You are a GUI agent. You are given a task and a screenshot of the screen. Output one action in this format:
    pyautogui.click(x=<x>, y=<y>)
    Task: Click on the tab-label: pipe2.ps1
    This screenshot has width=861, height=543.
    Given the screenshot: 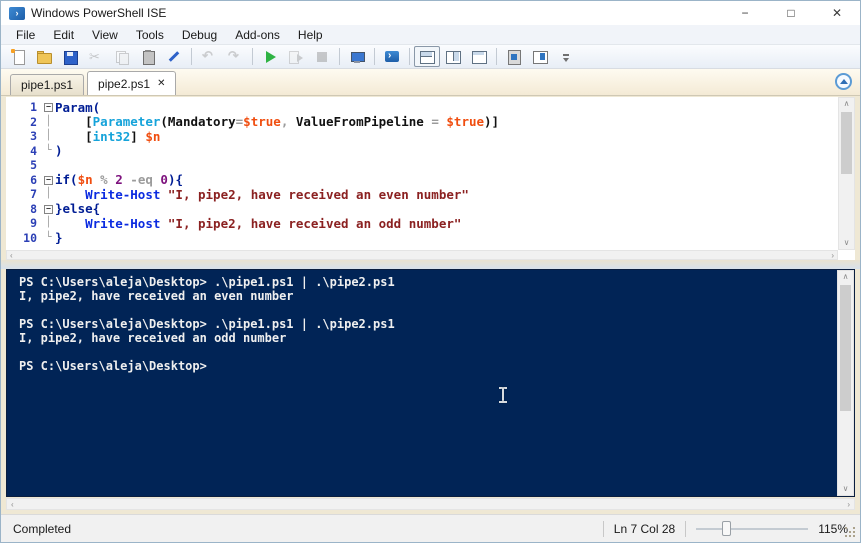 What is the action you would take?
    pyautogui.click(x=124, y=83)
    